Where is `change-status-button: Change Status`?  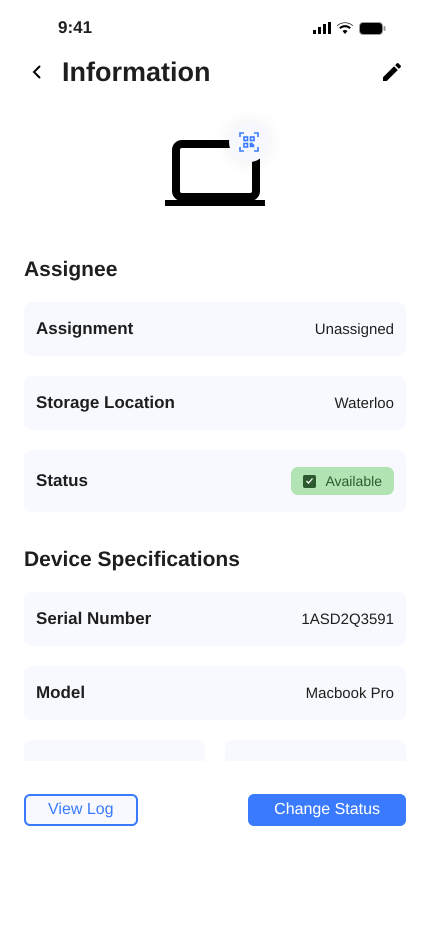 change-status-button: Change Status is located at coordinates (327, 810).